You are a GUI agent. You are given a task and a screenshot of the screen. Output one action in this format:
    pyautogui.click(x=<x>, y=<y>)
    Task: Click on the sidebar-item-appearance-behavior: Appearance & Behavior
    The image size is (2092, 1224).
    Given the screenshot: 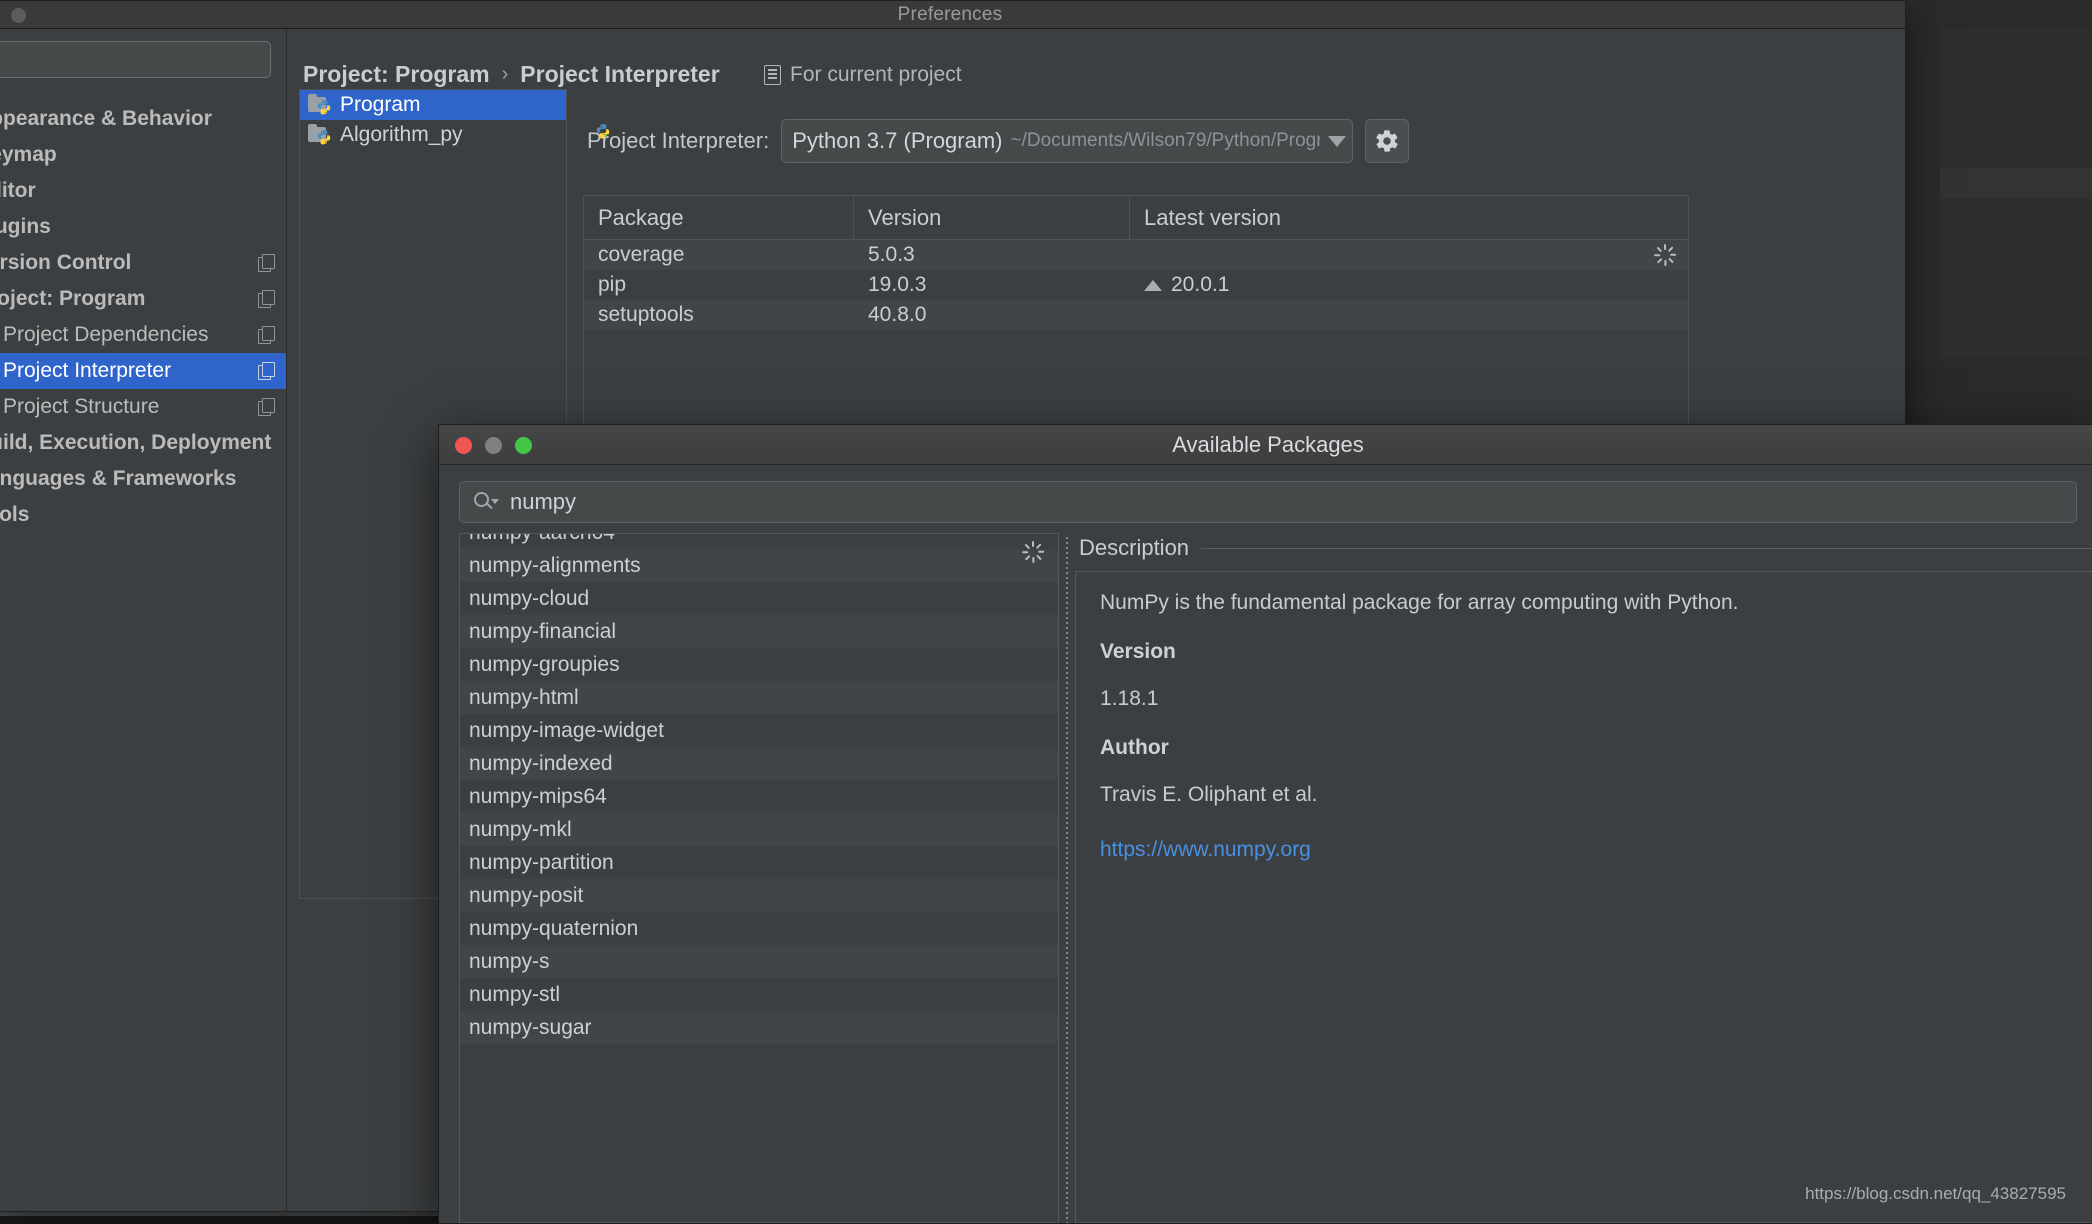 What is the action you would take?
    pyautogui.click(x=143, y=119)
    